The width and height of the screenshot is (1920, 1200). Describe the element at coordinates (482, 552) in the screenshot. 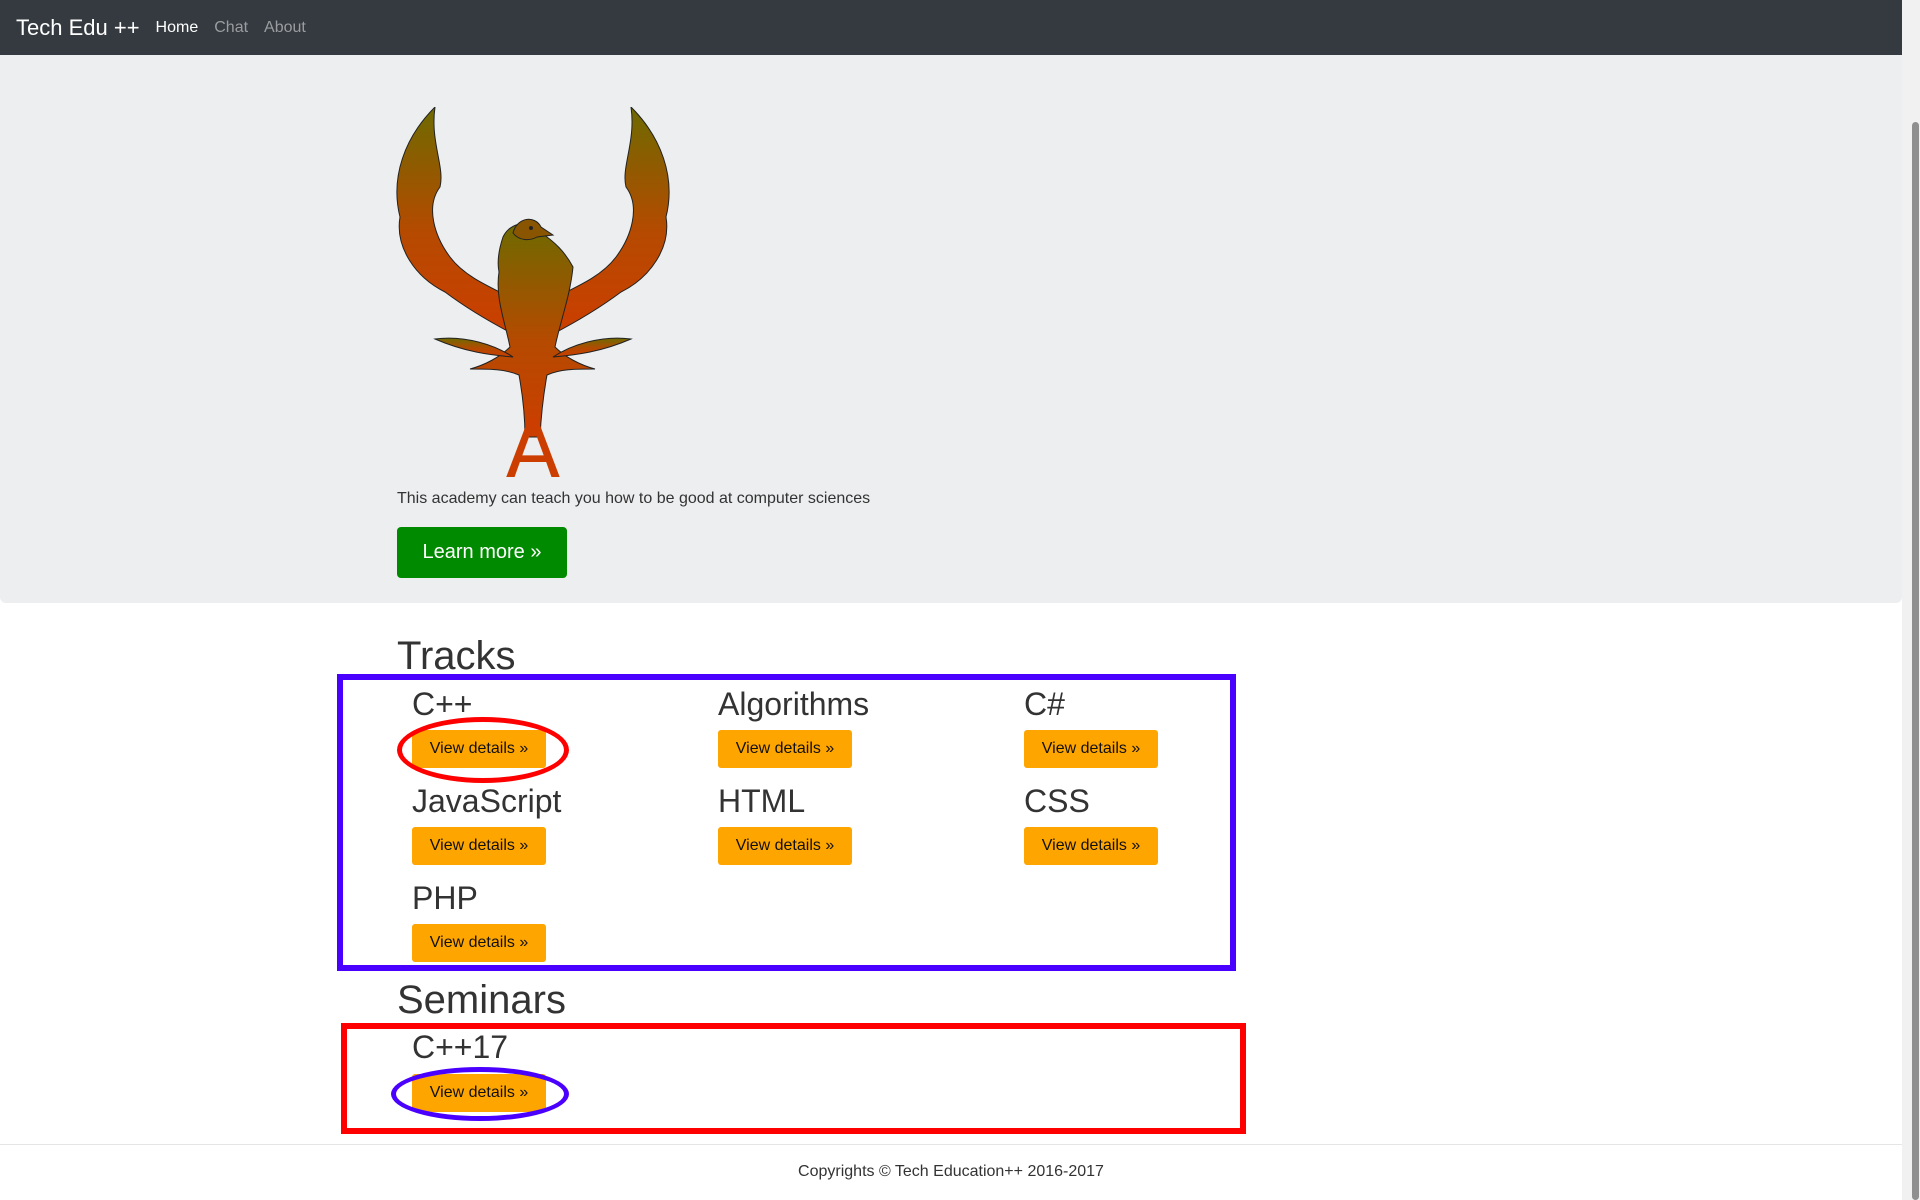

I see `learn-more-button: Learn more »` at that location.